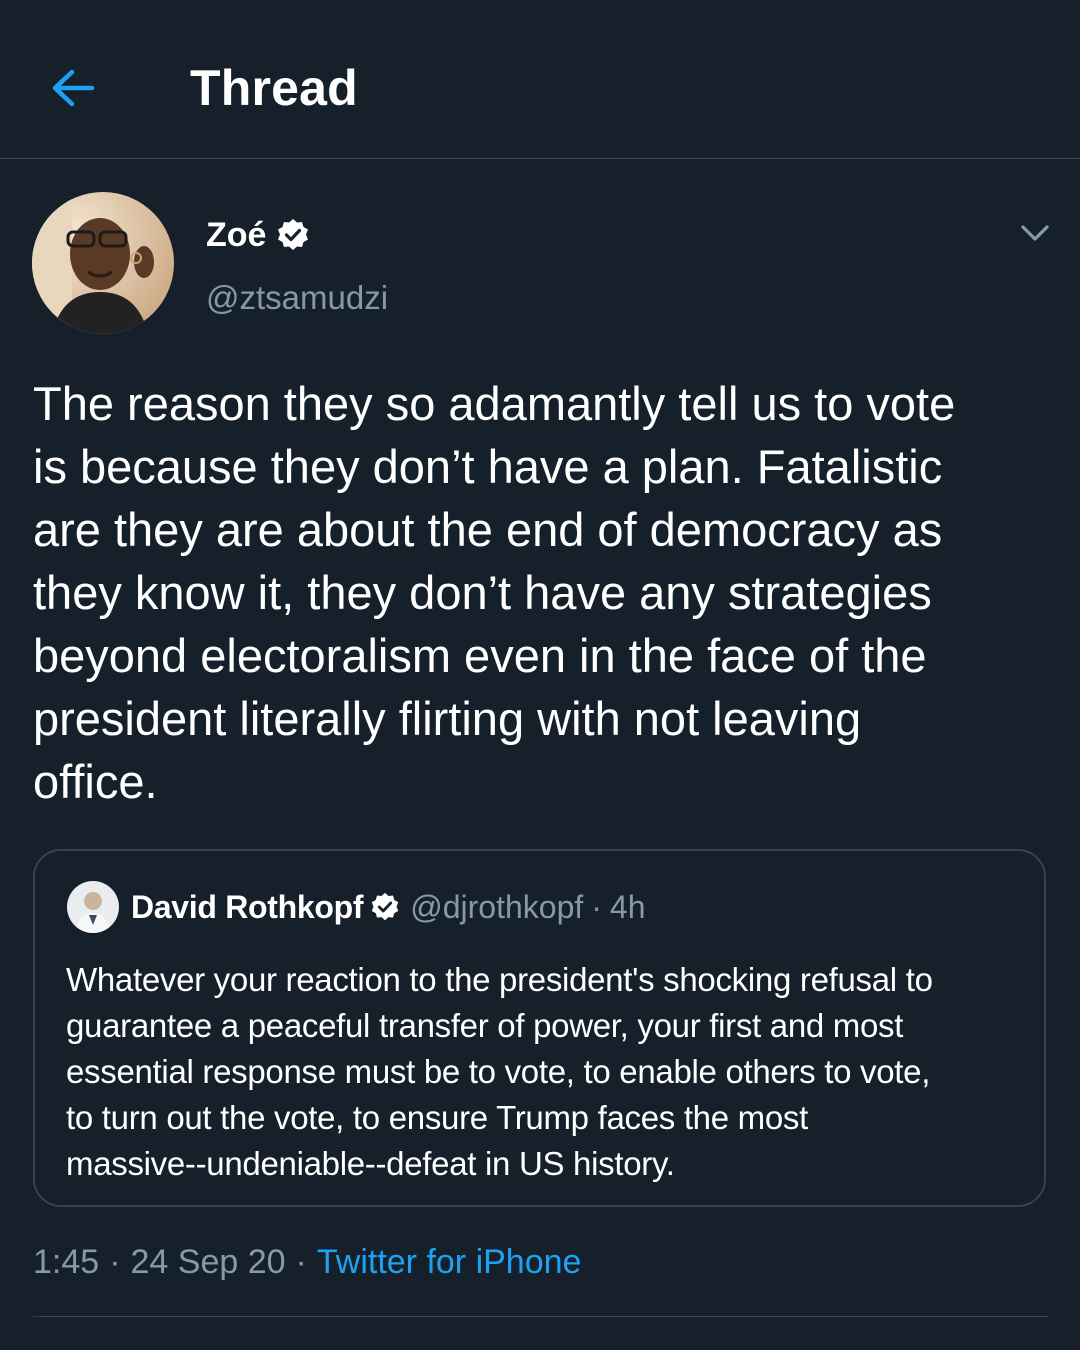  What do you see at coordinates (247, 907) in the screenshot?
I see `quoted-author-name: David Rothkopf` at bounding box center [247, 907].